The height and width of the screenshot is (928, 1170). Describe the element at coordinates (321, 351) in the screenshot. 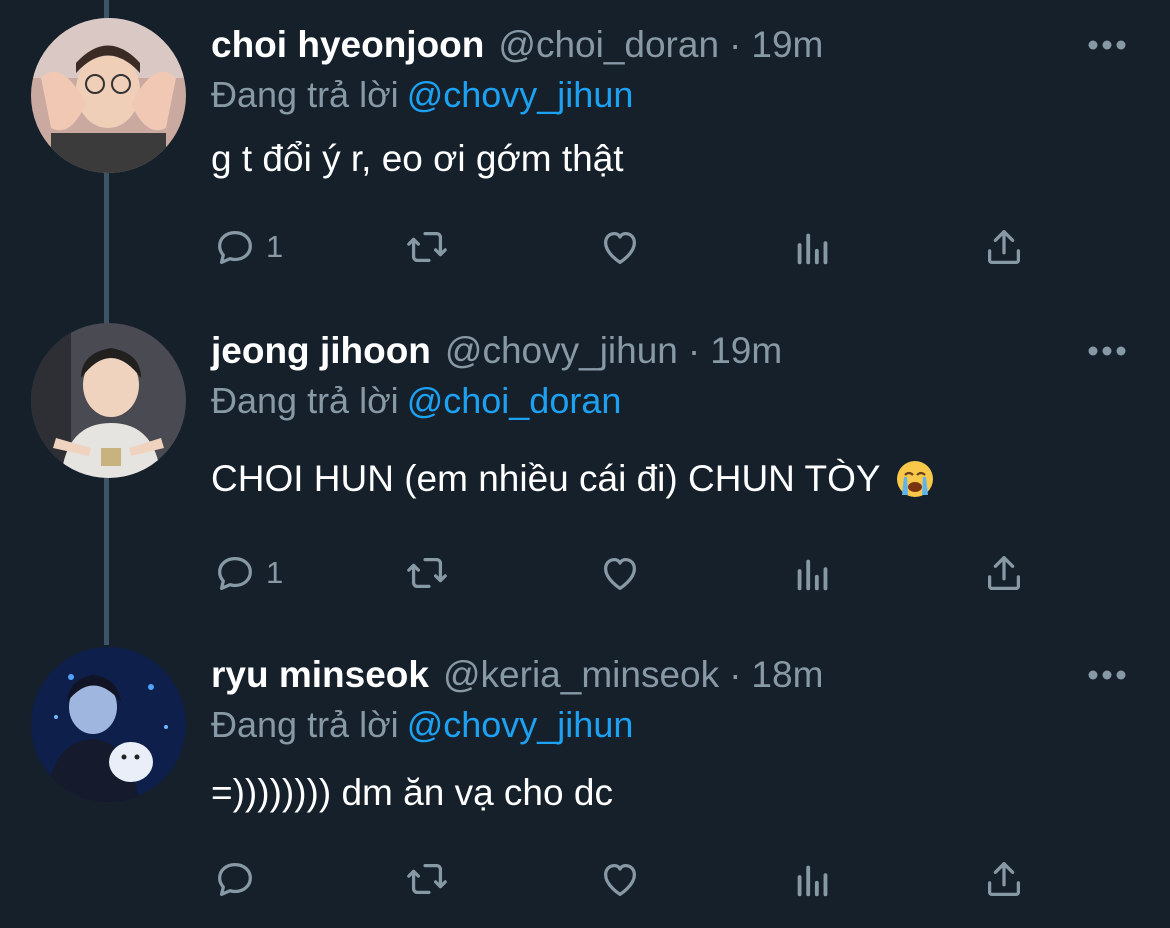

I see `display-name: jeong jihoon` at that location.